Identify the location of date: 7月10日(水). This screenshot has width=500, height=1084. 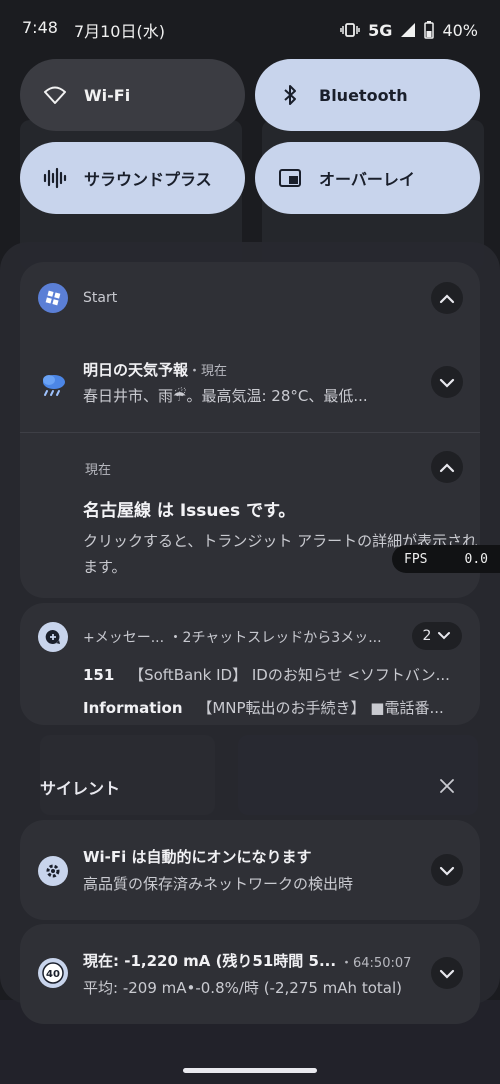
(119, 31).